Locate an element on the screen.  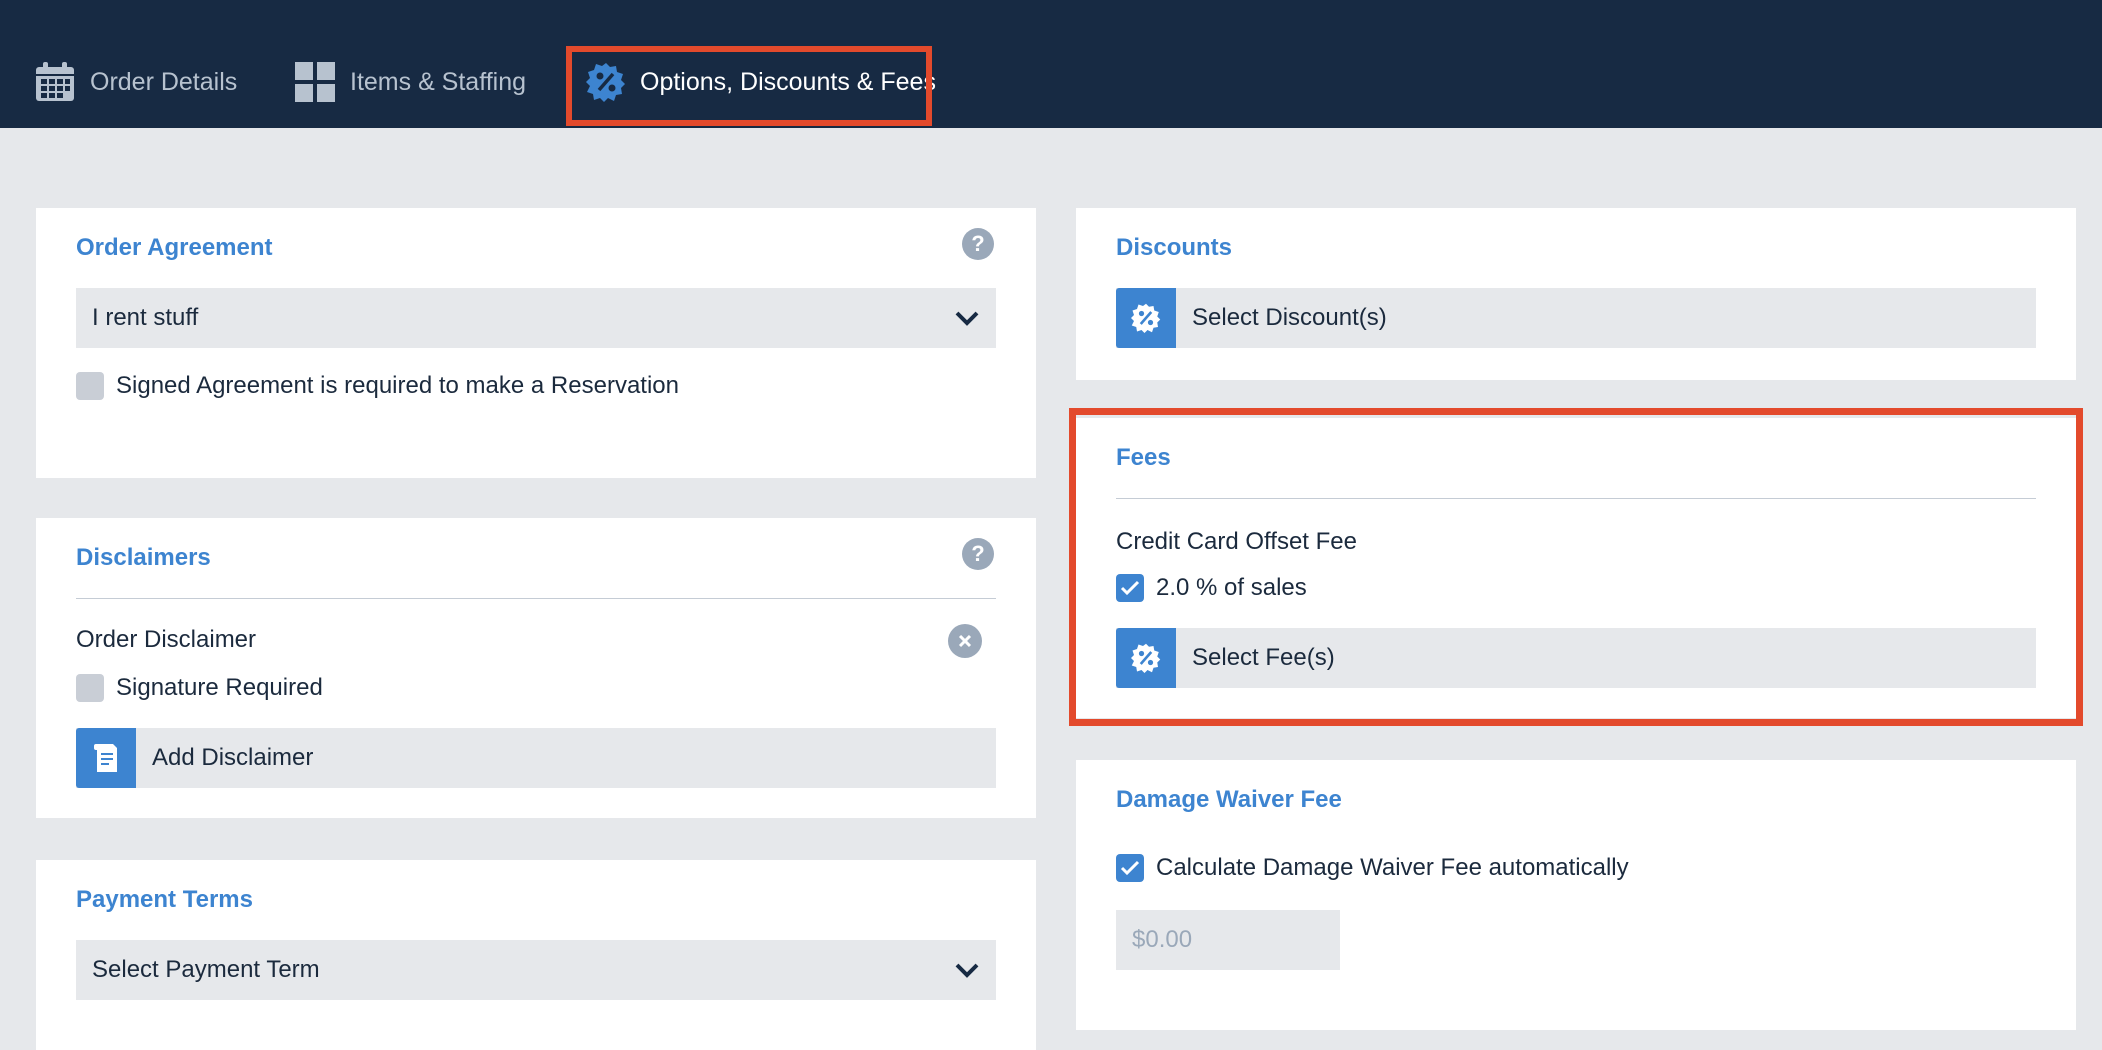
signed-agreement-checkbox is located at coordinates (90, 386).